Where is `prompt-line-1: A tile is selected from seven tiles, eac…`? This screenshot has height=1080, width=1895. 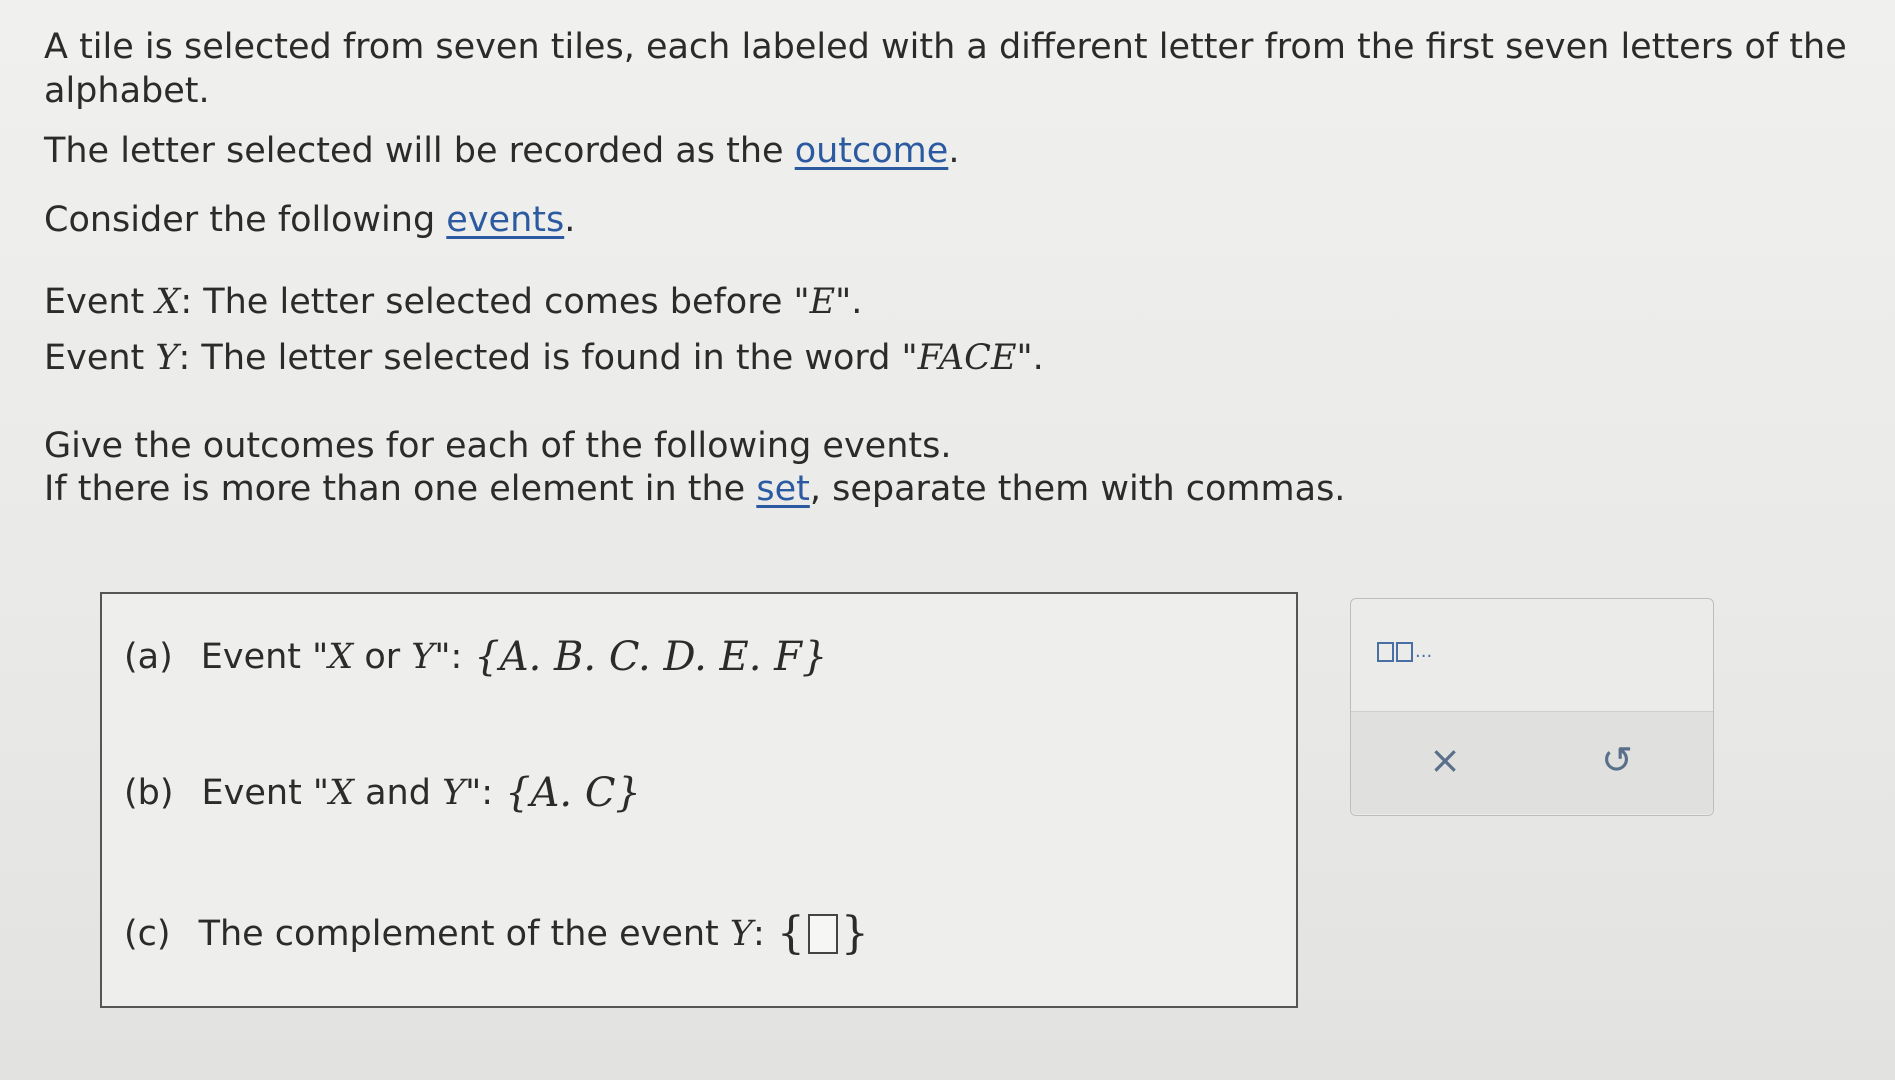 prompt-line-1: A tile is selected from seven tiles, eac… is located at coordinates (945, 69).